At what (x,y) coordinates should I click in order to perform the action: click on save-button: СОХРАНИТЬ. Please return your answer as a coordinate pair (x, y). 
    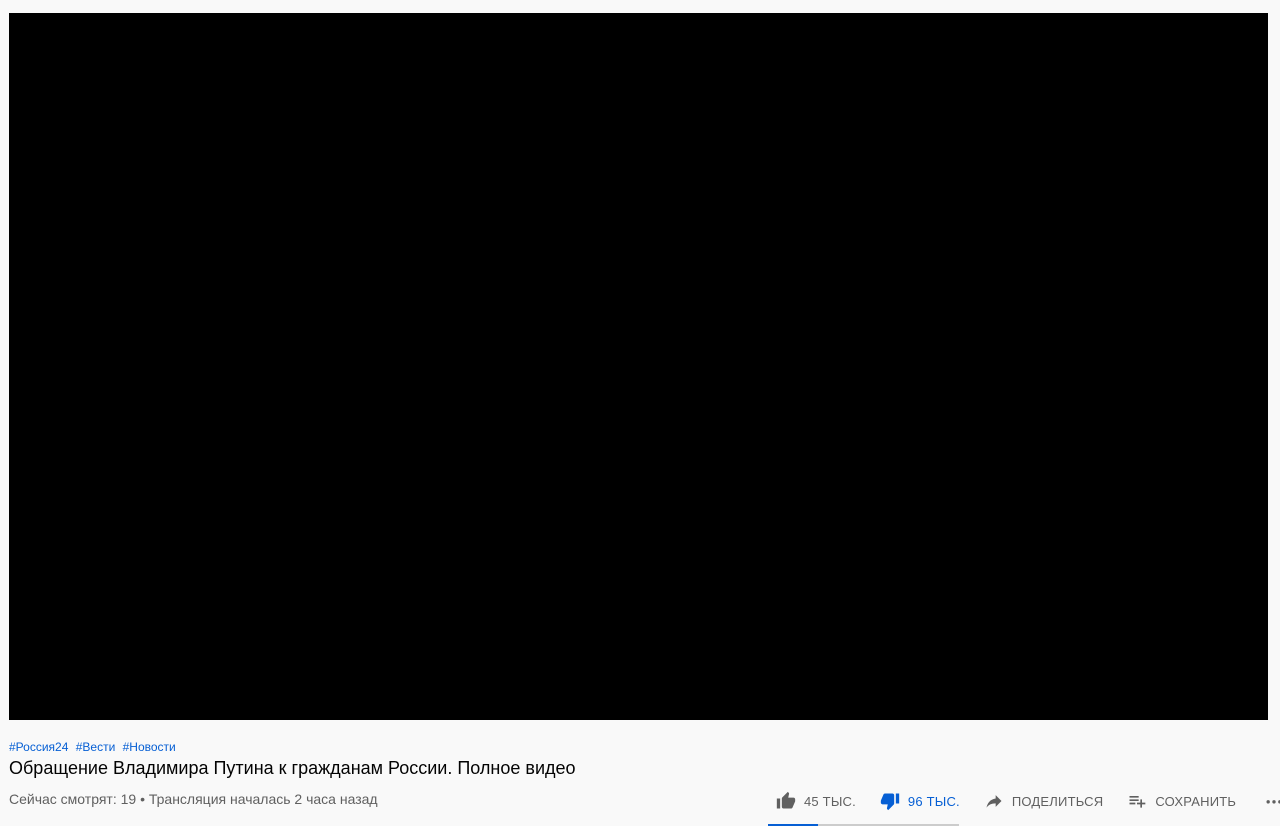
    Looking at the image, I should click on (1180, 801).